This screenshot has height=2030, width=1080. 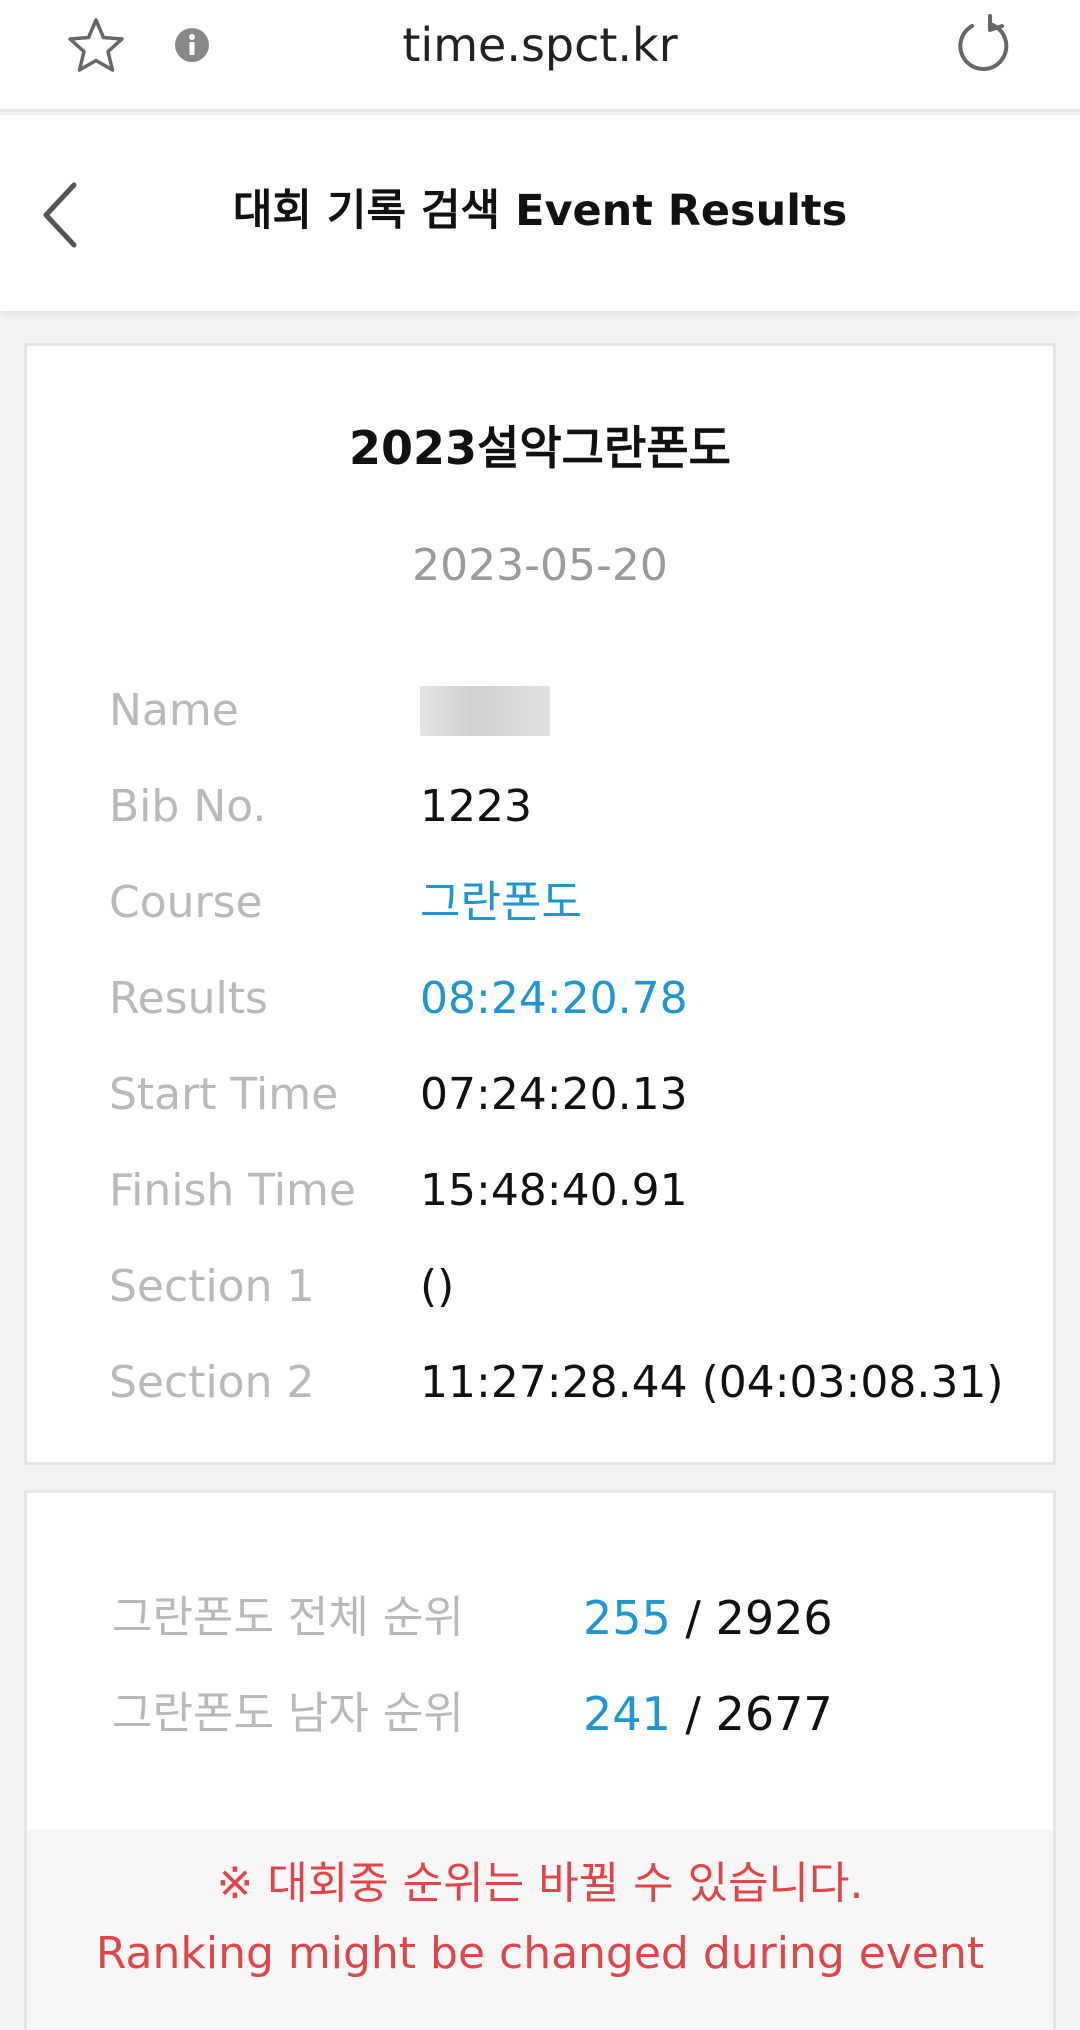 I want to click on field-row-finish: Finish Time 15:48:40.91, so click(x=540, y=1191).